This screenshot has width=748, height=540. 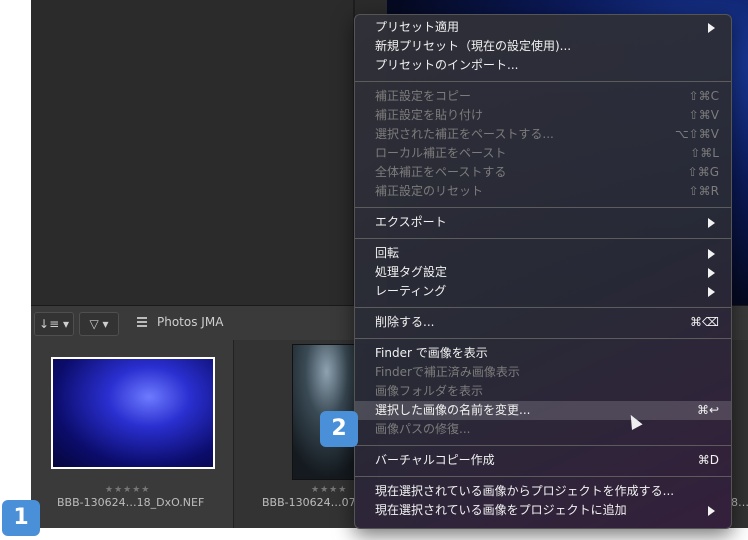 What do you see at coordinates (142, 322) in the screenshot?
I see `project-icon` at bounding box center [142, 322].